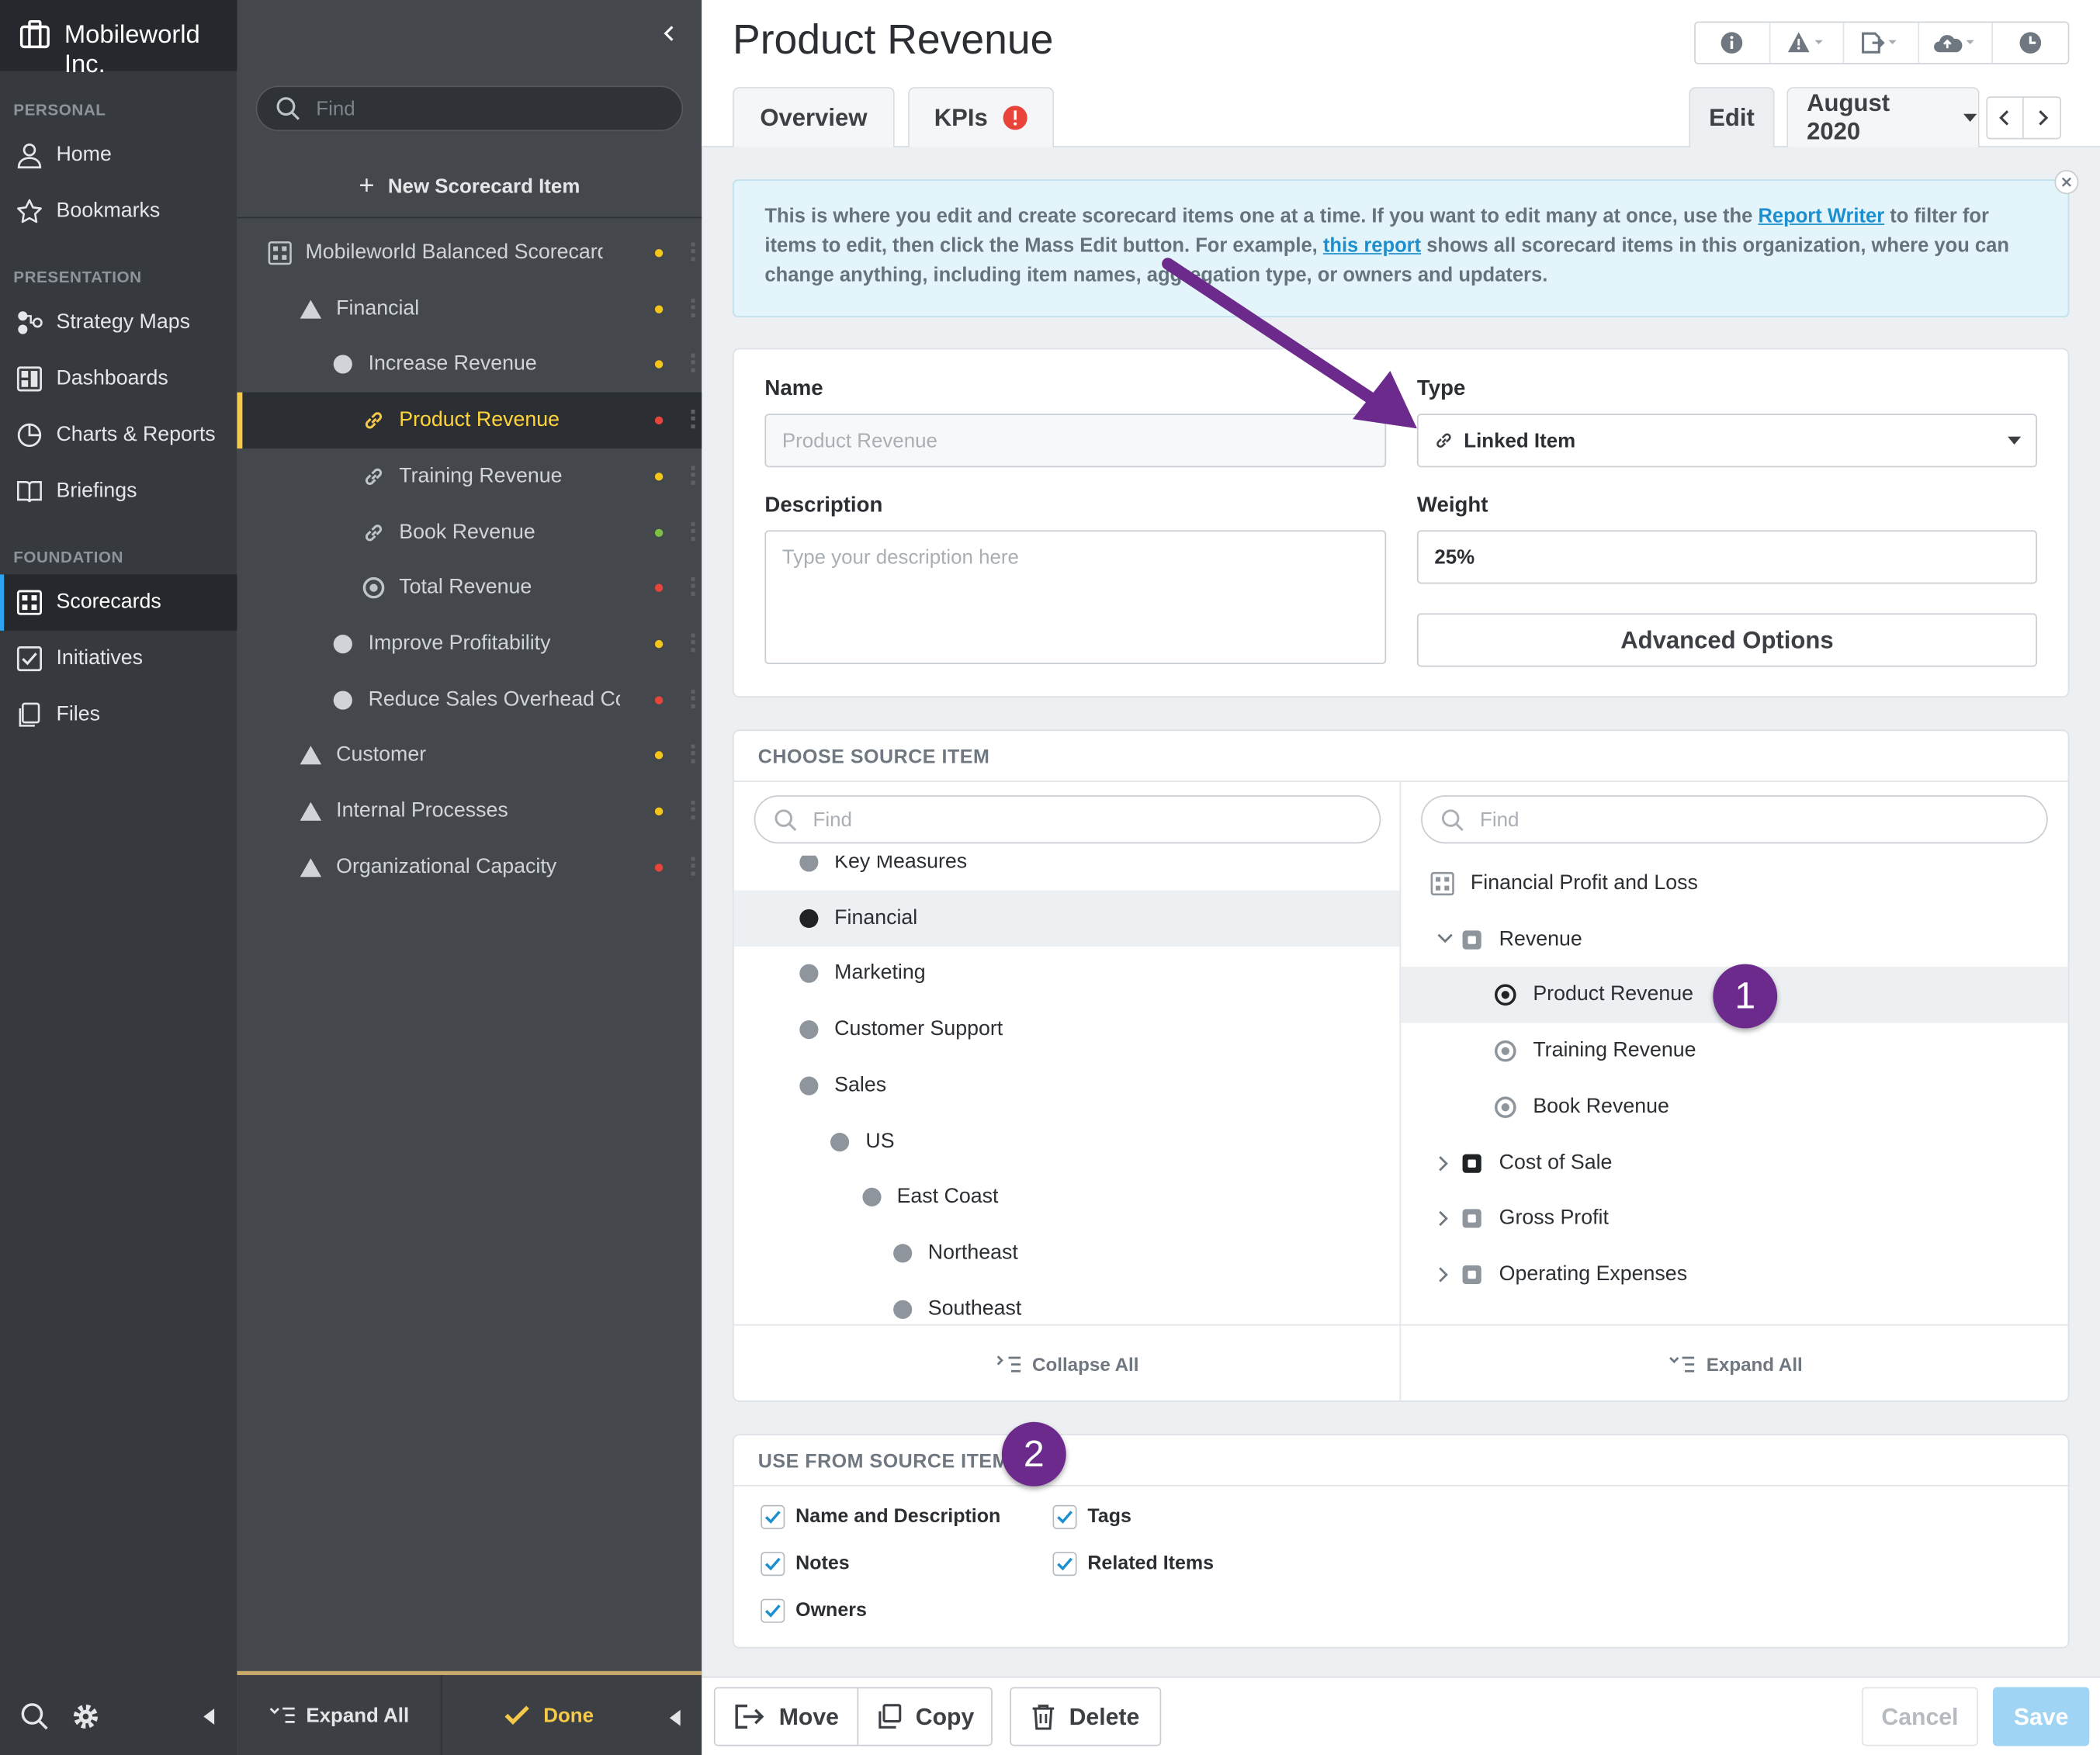  Describe the element at coordinates (1067, 1141) in the screenshot. I see `source-list-item: US` at that location.